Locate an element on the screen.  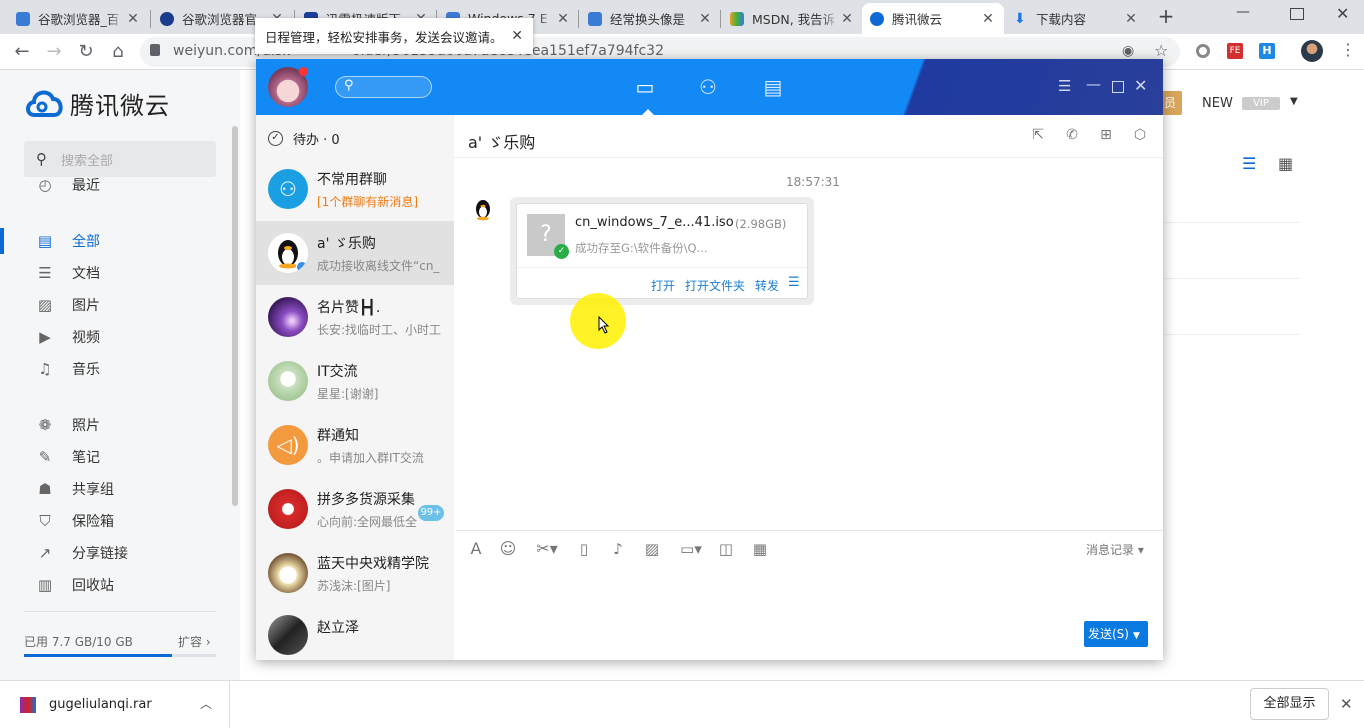
gift-icon: ◫ is located at coordinates (726, 549).